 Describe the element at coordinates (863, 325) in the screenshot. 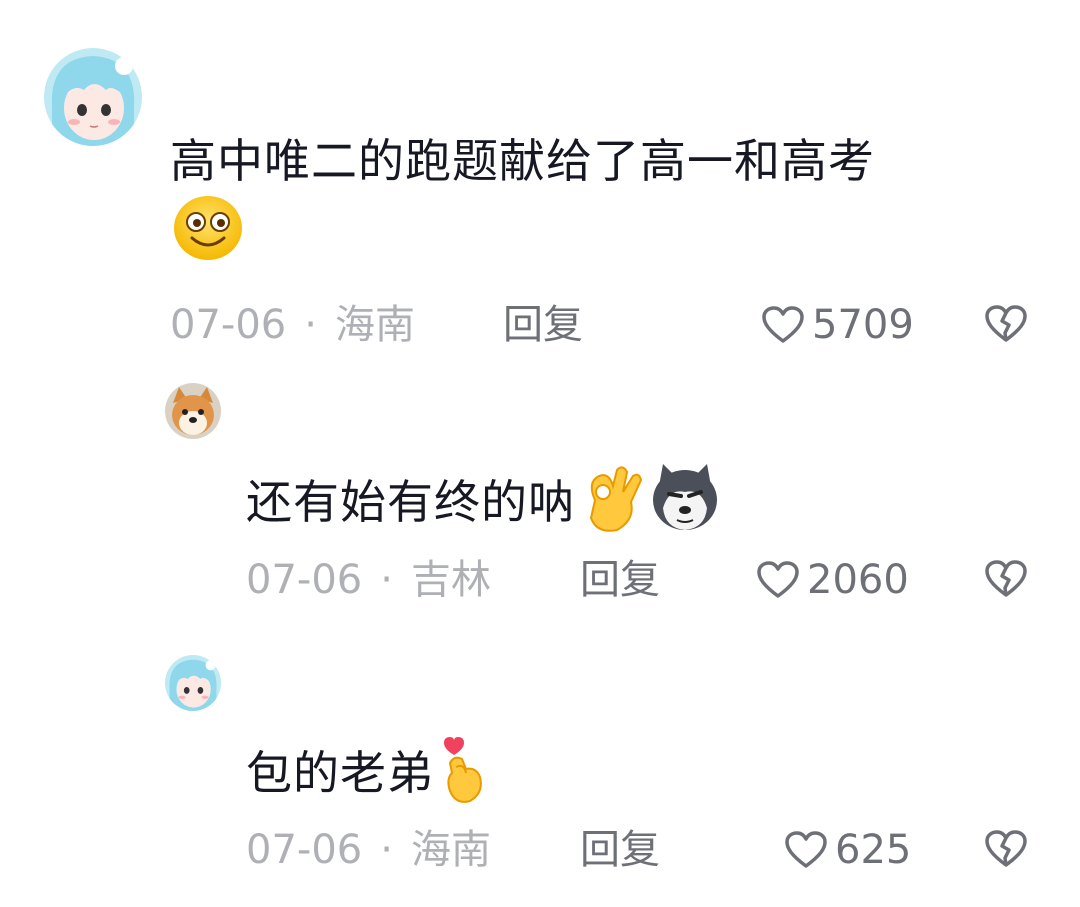

I see `like-count: 5709` at that location.